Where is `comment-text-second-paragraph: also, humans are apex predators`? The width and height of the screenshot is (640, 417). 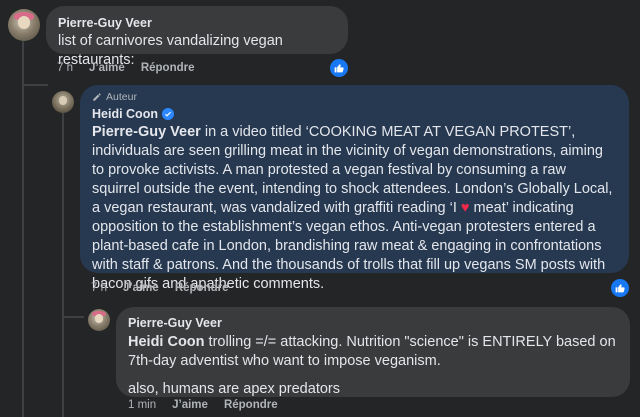 comment-text-second-paragraph: also, humans are apex predators is located at coordinates (234, 389).